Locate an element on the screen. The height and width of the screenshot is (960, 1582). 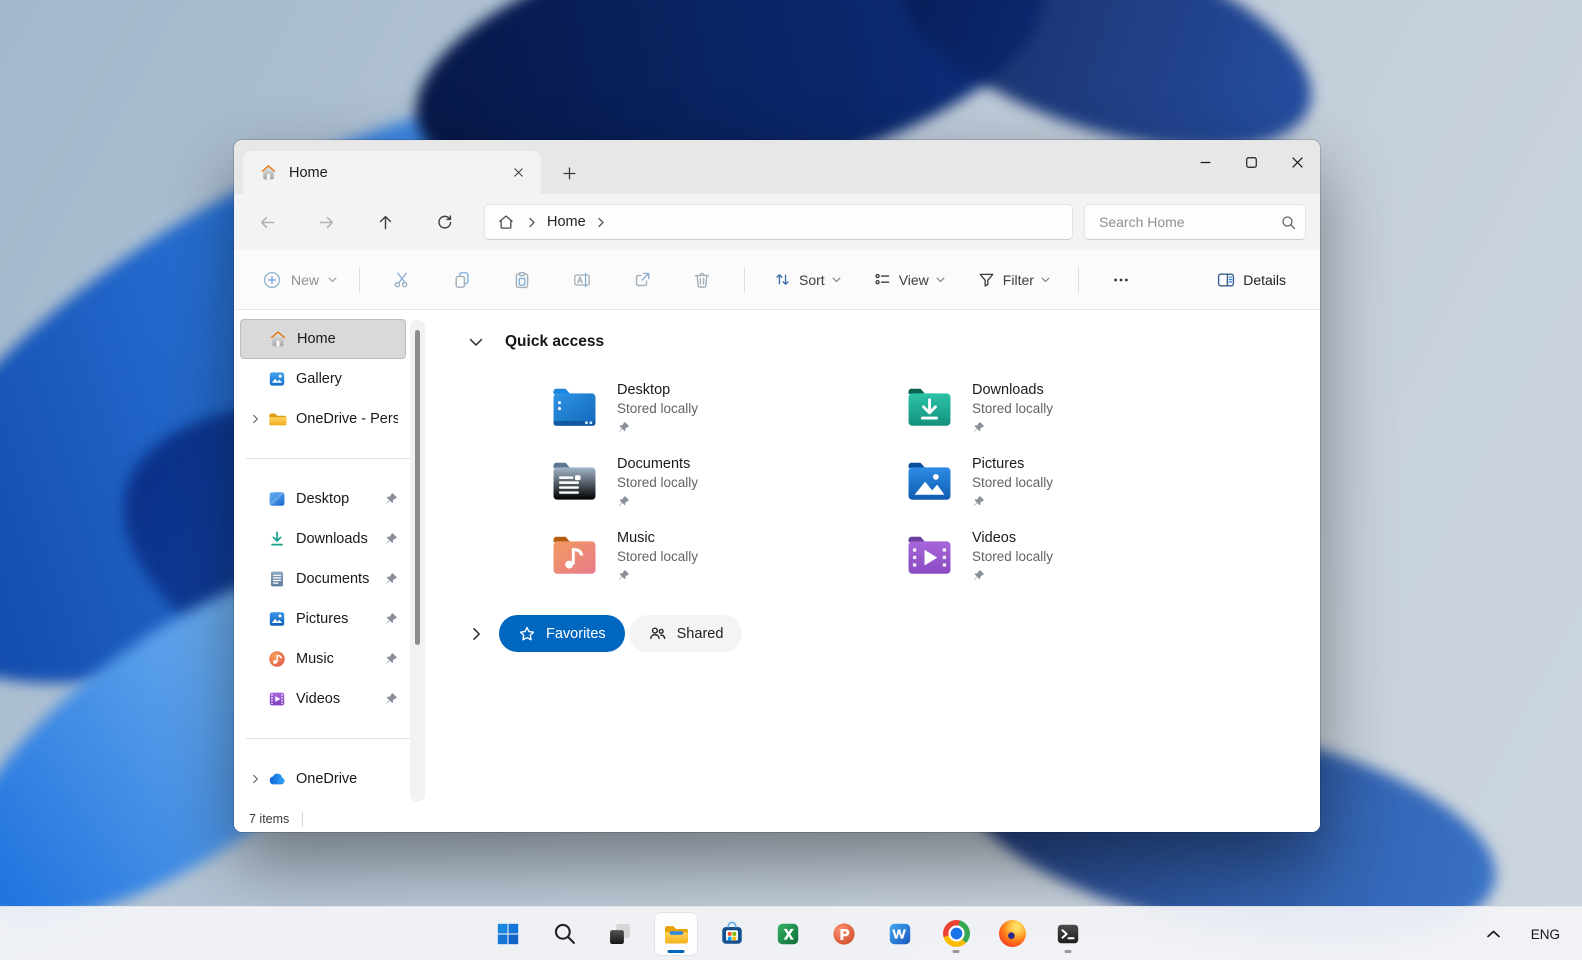
sidebar-item-documents: Documents is located at coordinates (323, 579).